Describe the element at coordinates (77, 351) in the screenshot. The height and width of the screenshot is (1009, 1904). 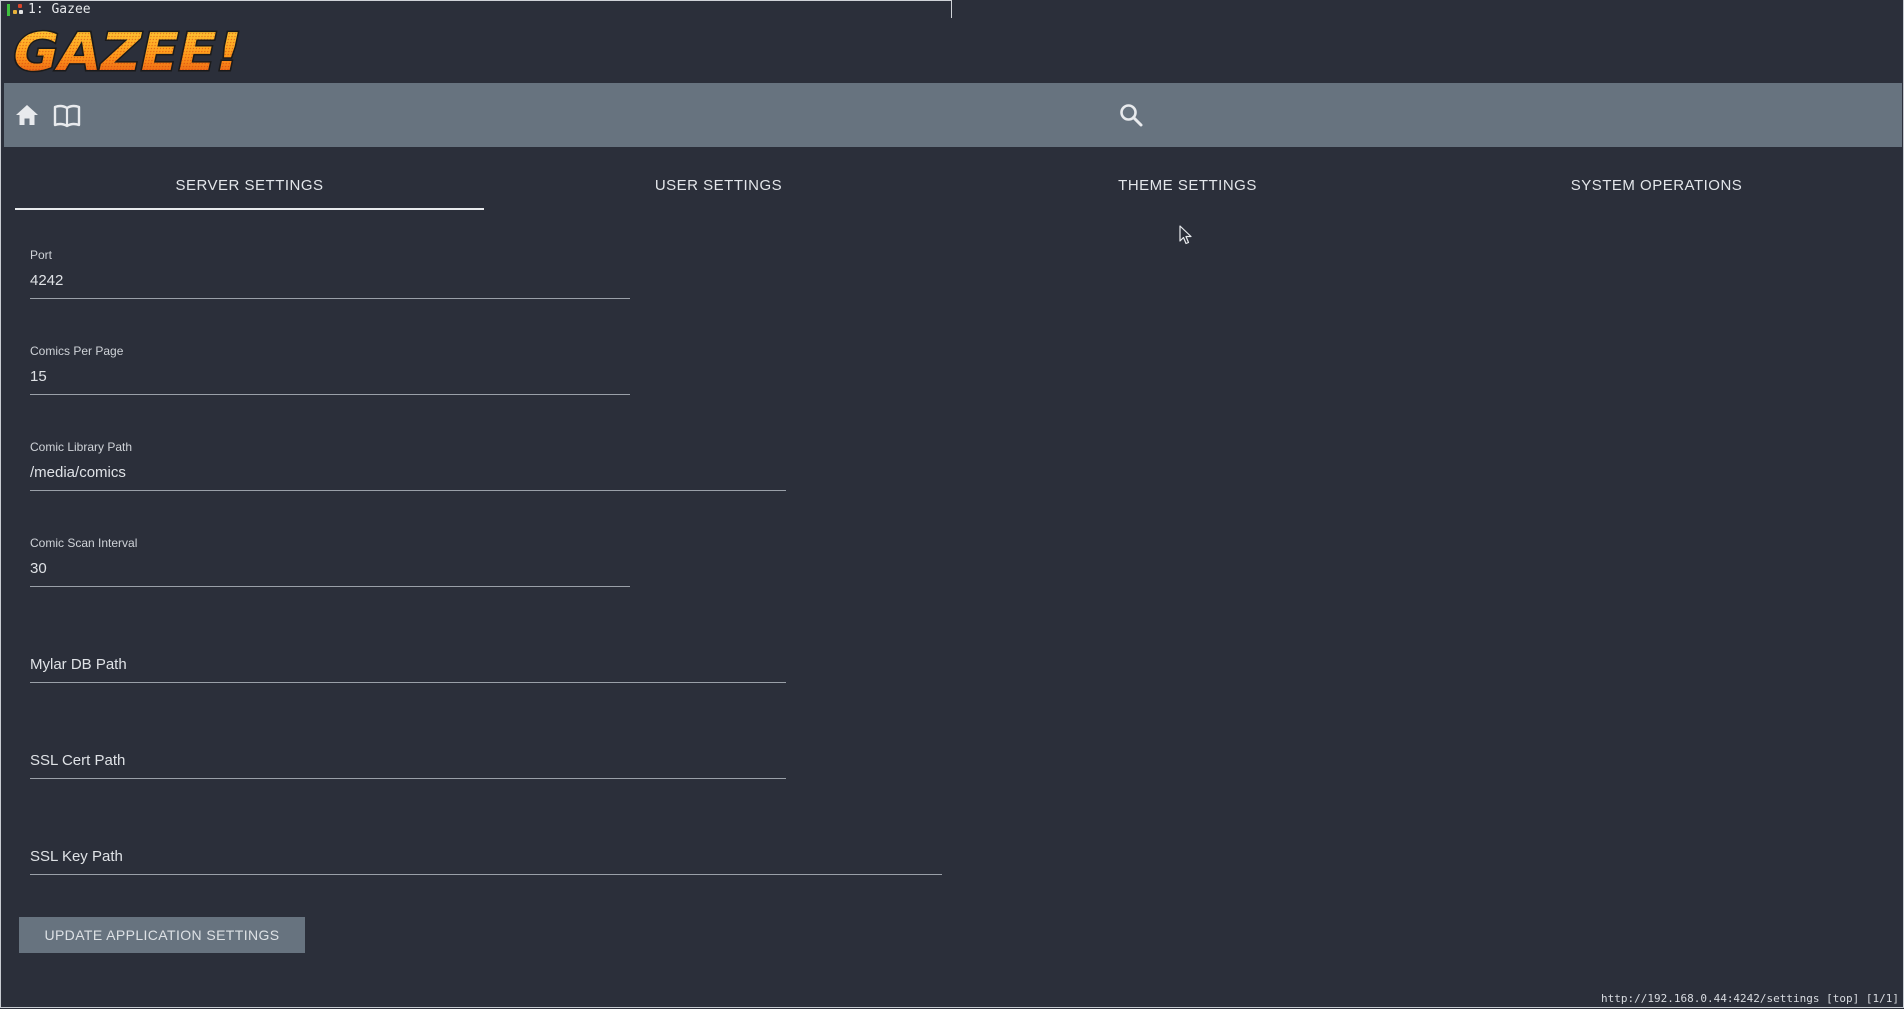
I see `comics-per-page-label: Comics Per Page` at that location.